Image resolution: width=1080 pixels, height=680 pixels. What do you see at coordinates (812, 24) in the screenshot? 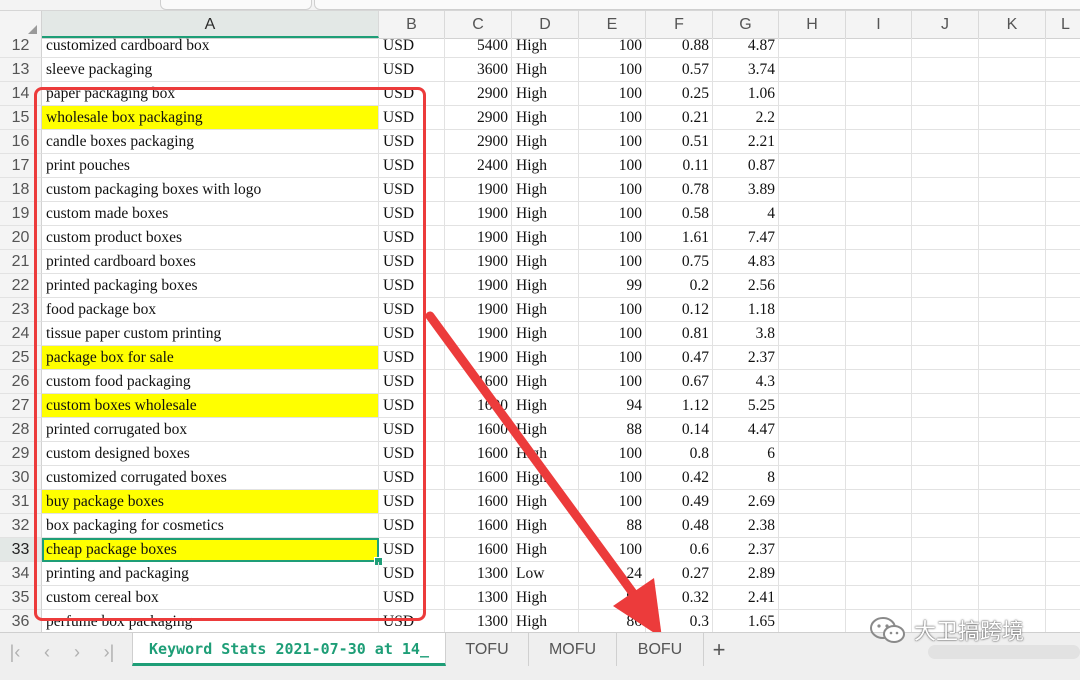
I see `column-header-H: H` at bounding box center [812, 24].